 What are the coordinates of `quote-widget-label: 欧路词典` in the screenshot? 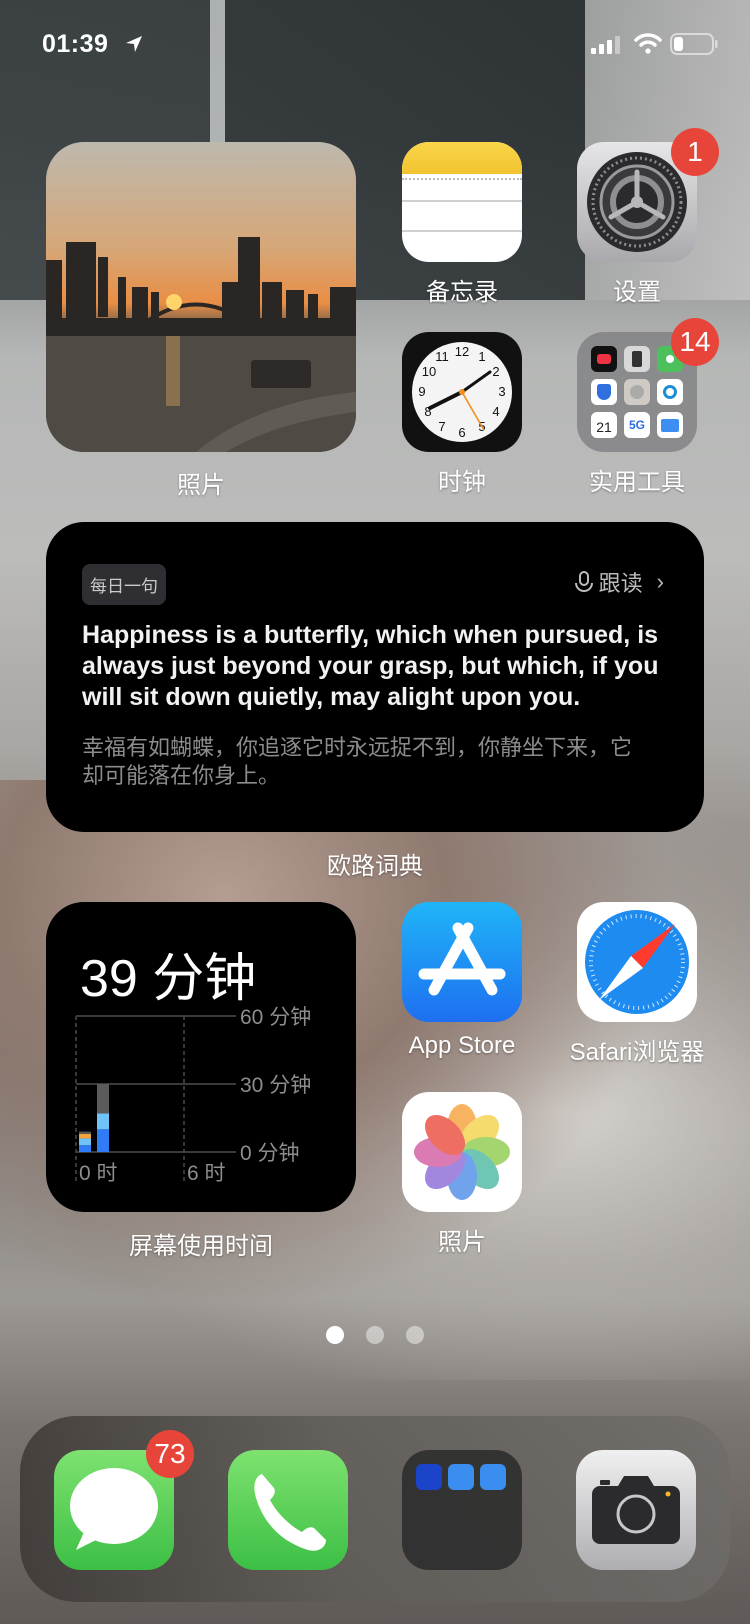 It's located at (375, 866).